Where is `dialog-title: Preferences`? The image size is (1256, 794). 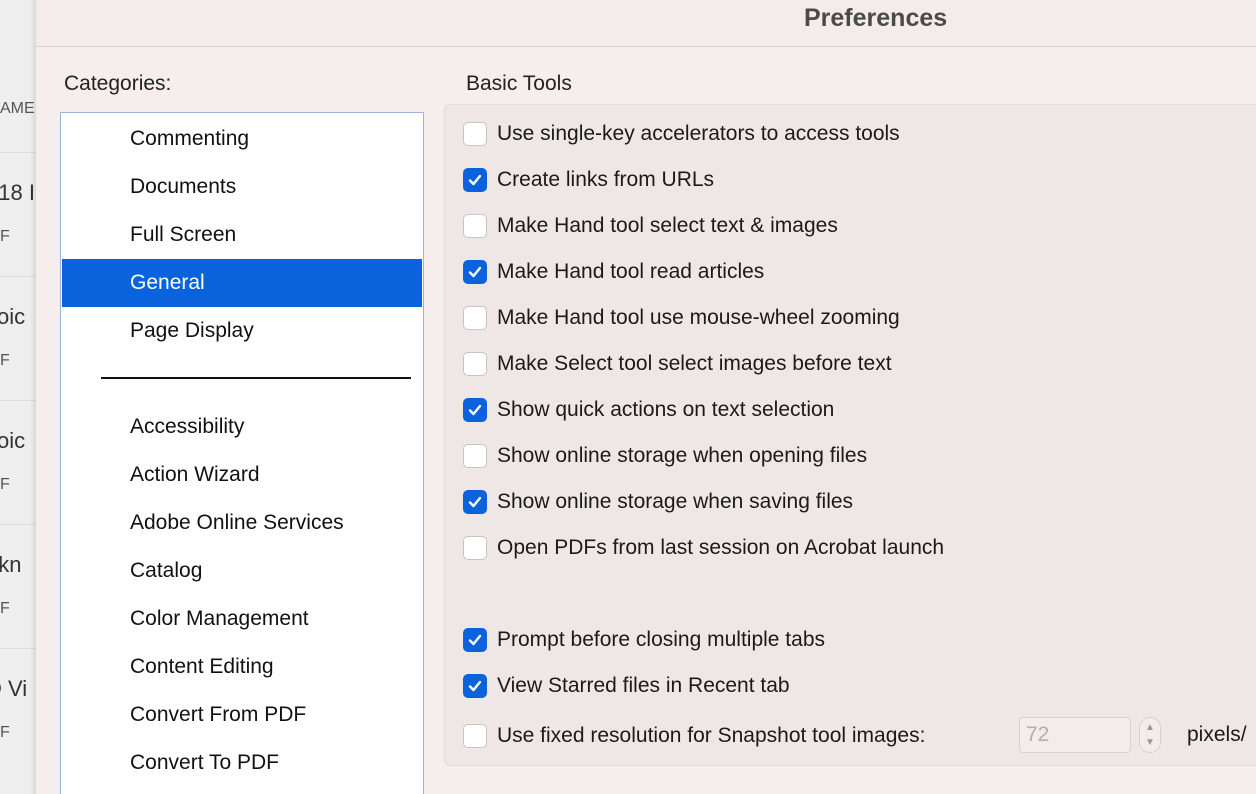 dialog-title: Preferences is located at coordinates (876, 18).